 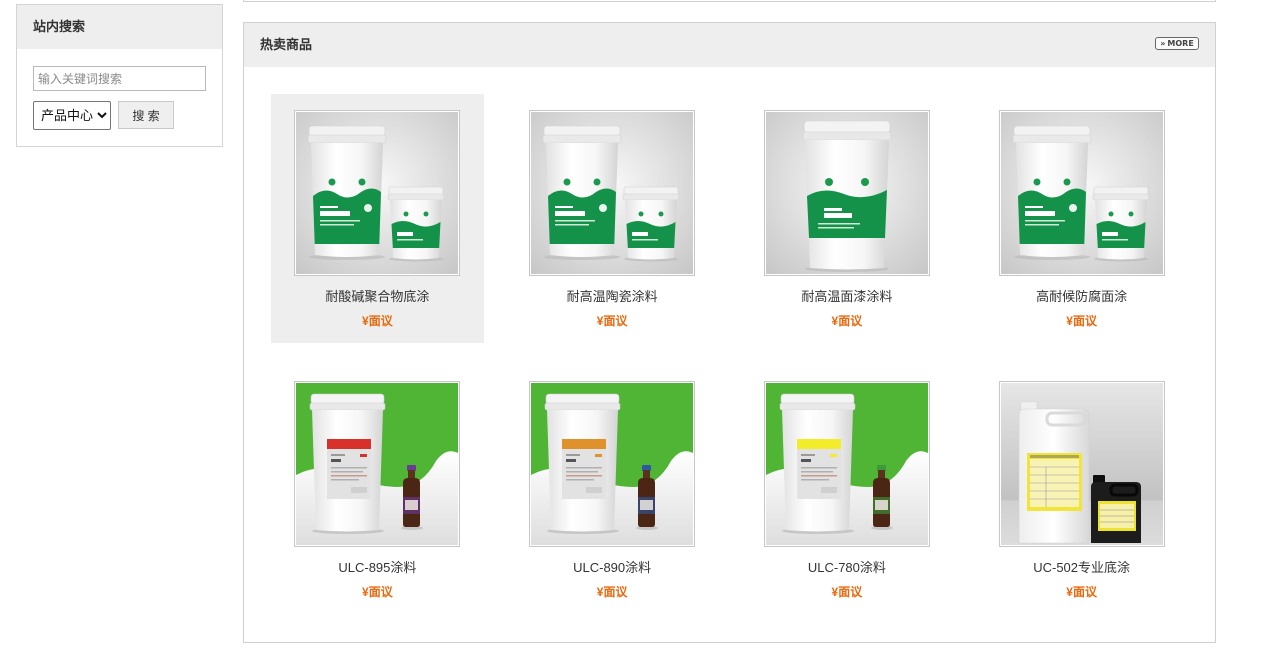 What do you see at coordinates (729, 1) in the screenshot?
I see `previous-panel` at bounding box center [729, 1].